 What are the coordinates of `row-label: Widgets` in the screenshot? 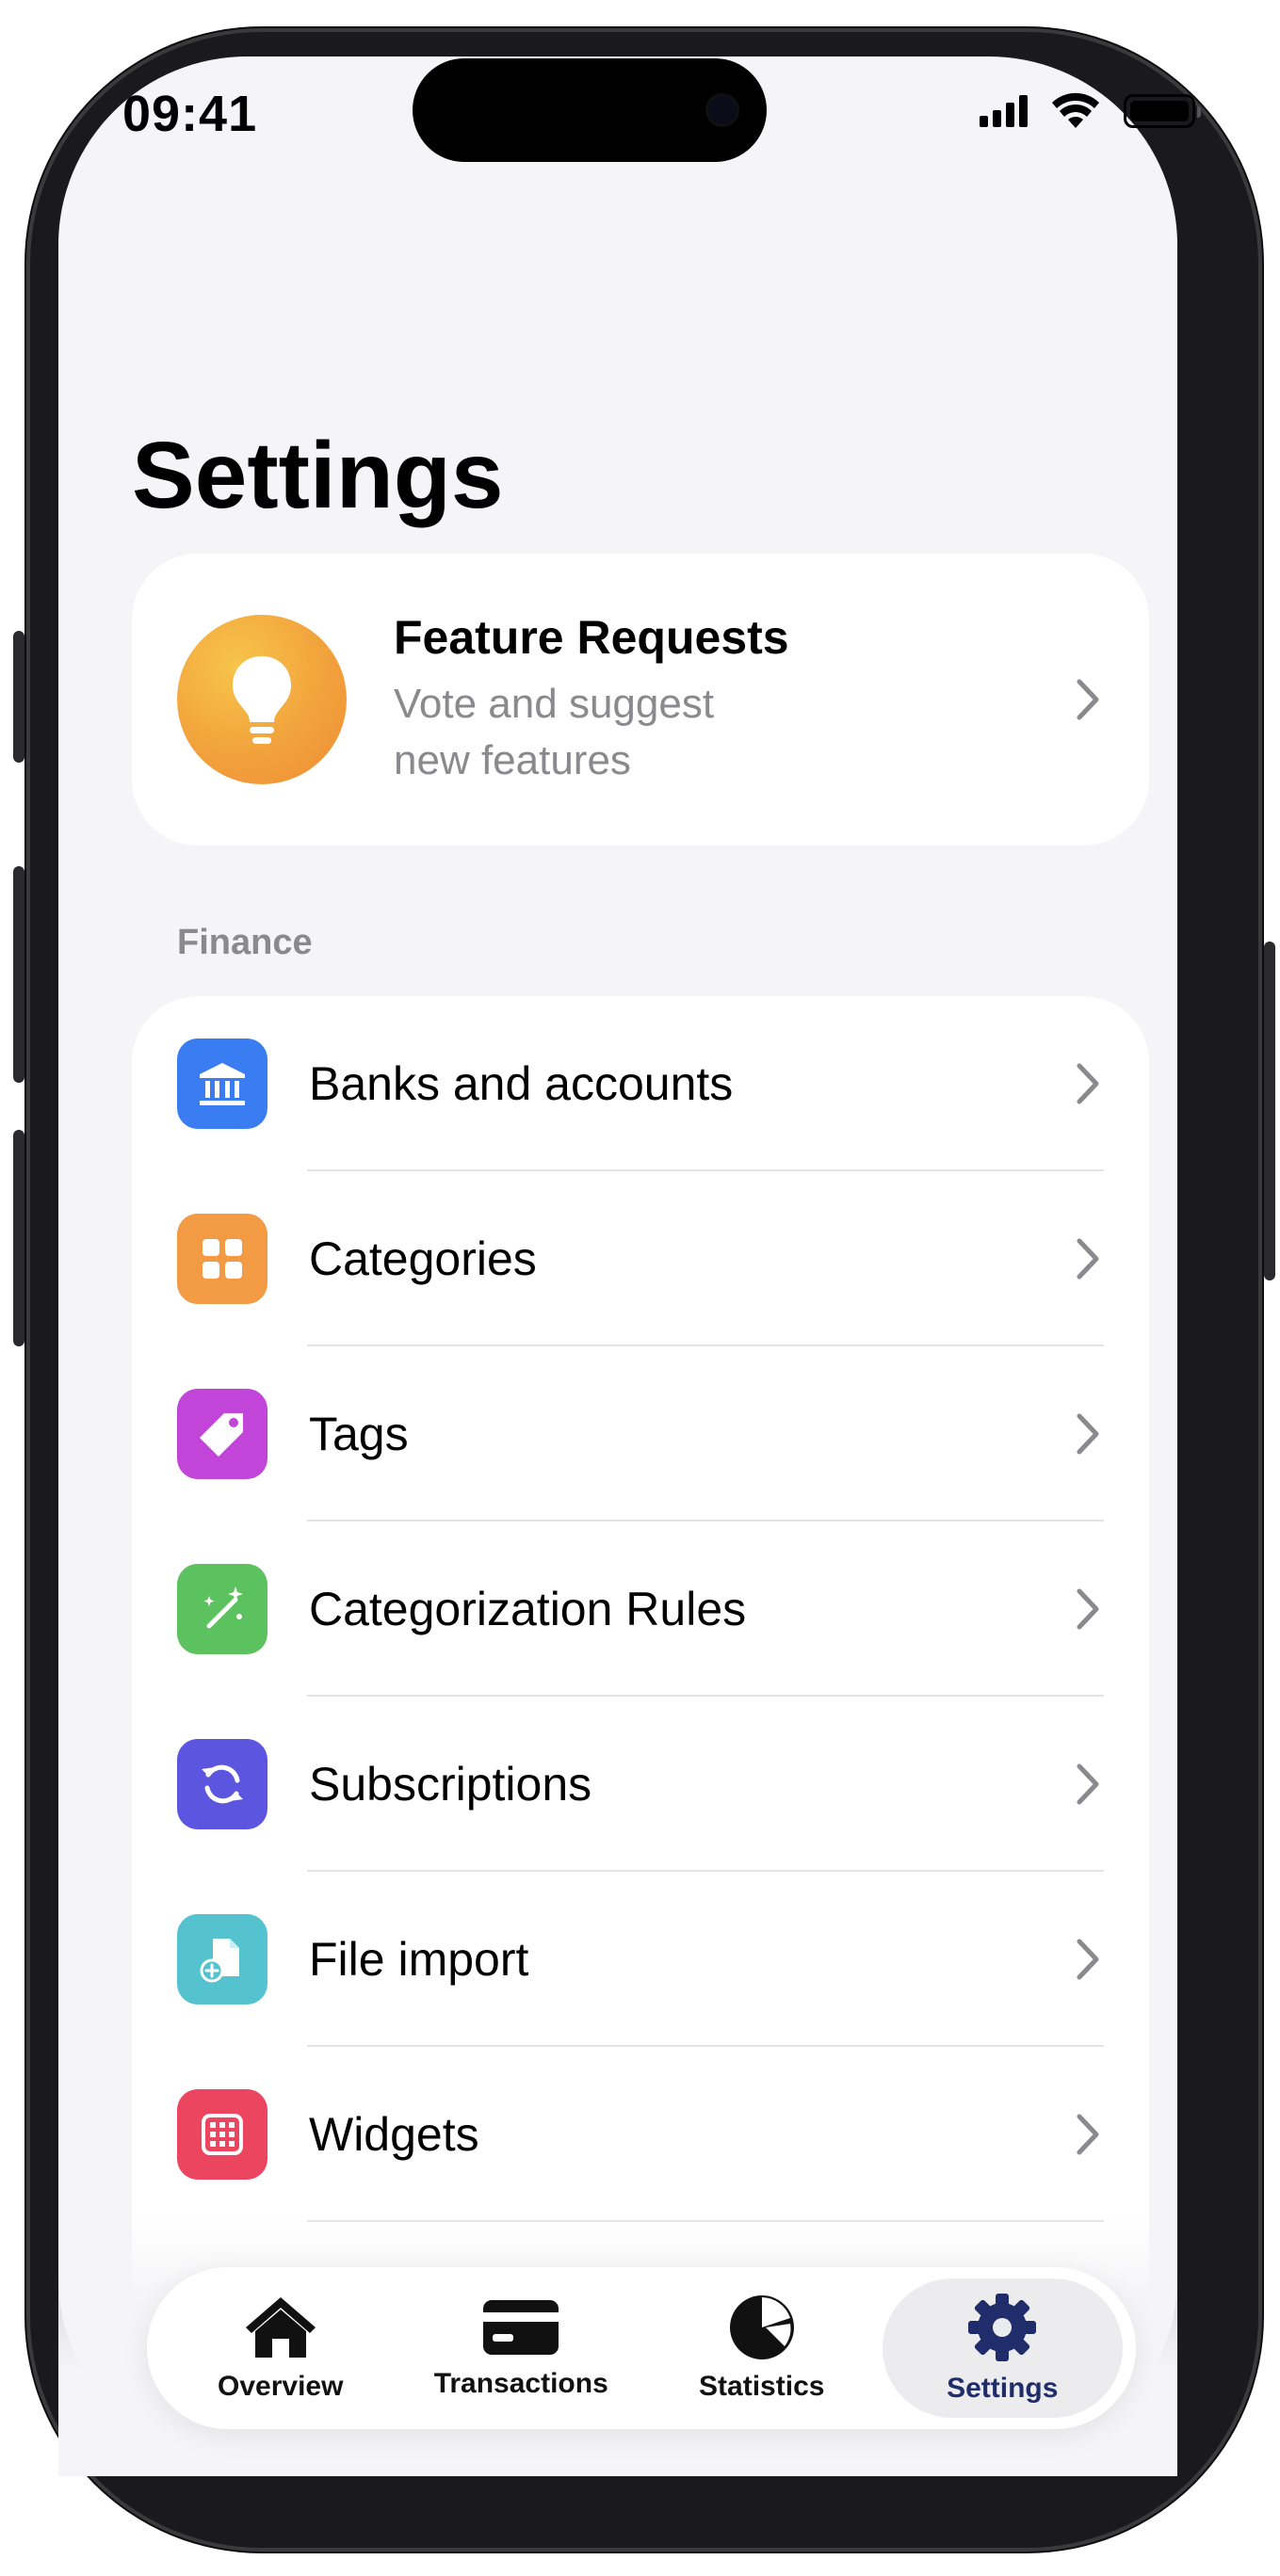 It's located at (394, 2134).